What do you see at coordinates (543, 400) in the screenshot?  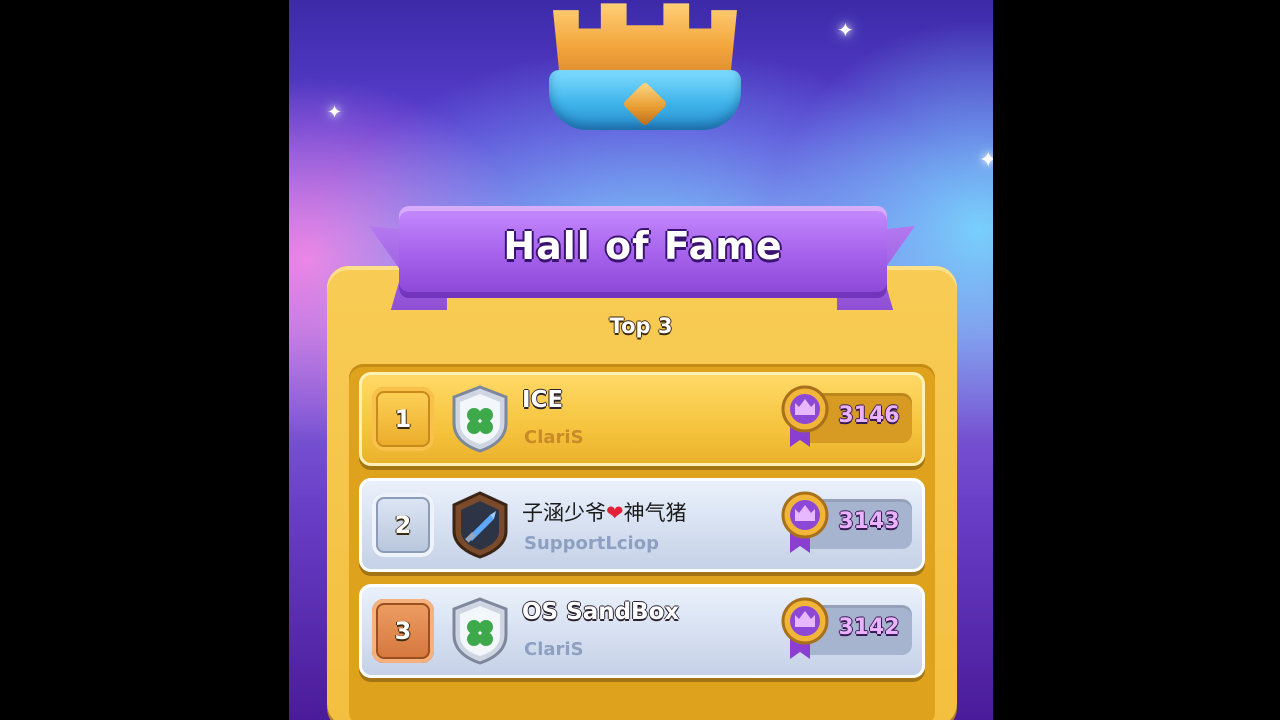 I see `player-name: ICE` at bounding box center [543, 400].